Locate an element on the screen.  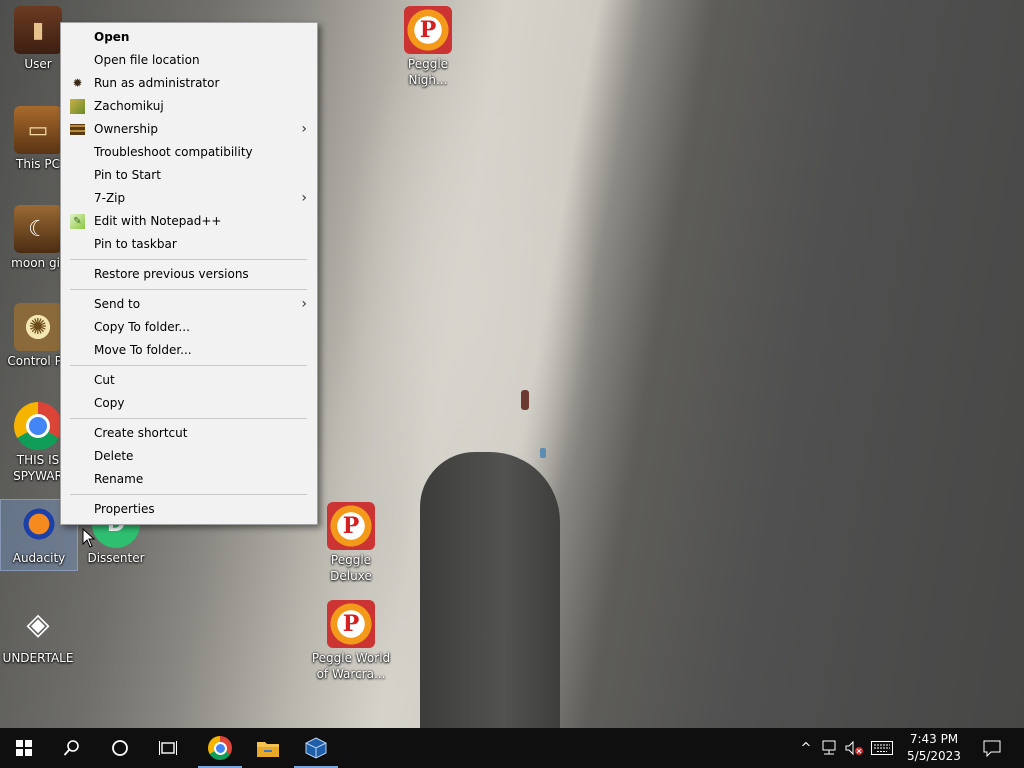
start-button is located at coordinates (24, 748).